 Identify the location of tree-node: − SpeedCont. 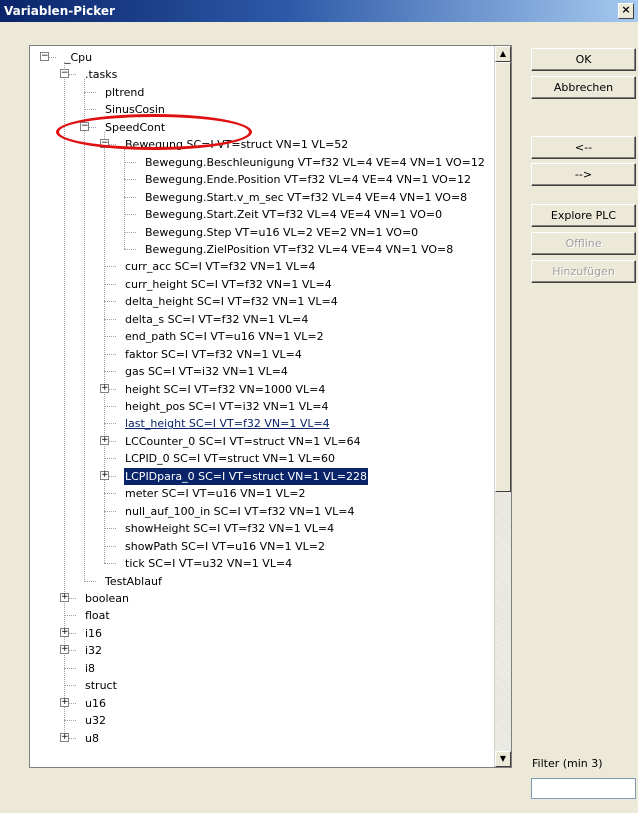
(260, 127).